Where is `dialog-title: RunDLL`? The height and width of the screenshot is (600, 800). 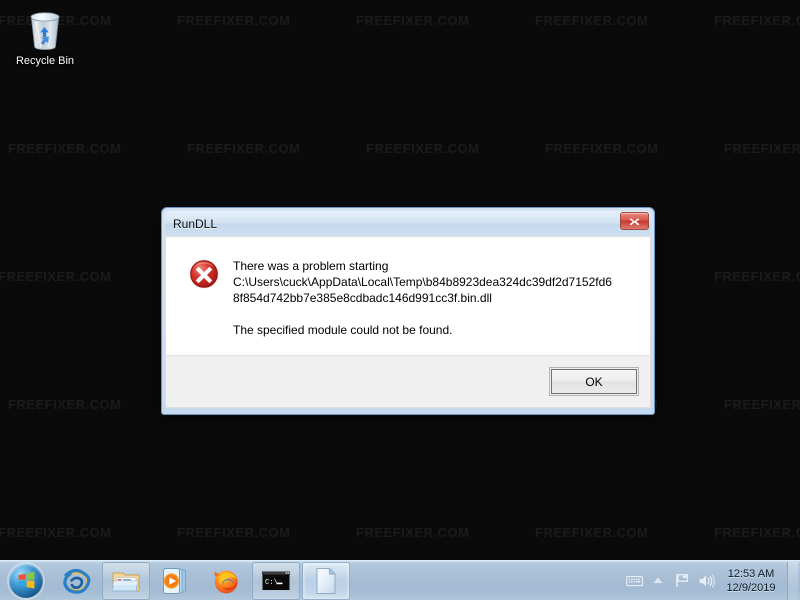
dialog-title: RunDLL is located at coordinates (195, 223).